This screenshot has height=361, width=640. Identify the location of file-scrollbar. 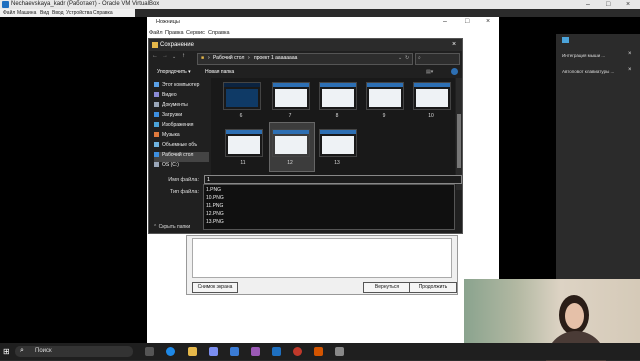
(459, 134).